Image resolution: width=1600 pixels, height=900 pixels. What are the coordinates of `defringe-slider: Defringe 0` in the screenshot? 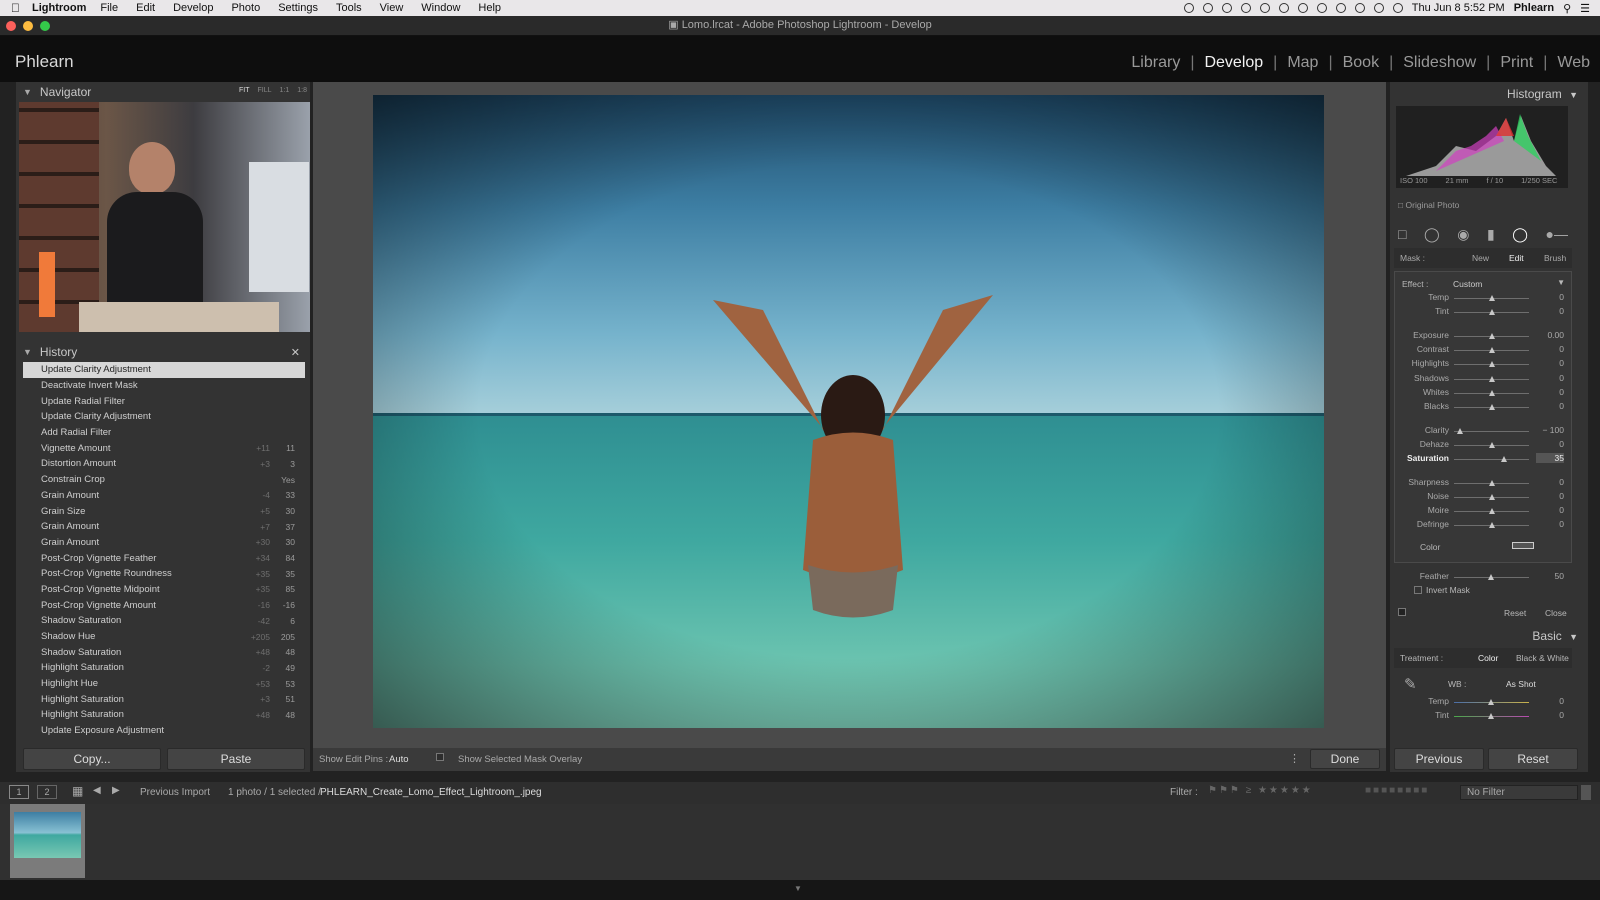 It's located at (1477, 525).